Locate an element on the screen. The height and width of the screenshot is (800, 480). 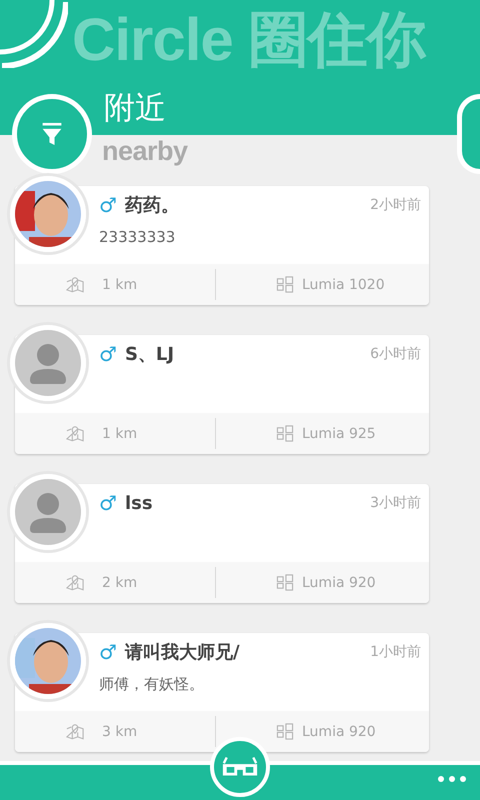
user-name: 请叫我大师兄/ is located at coordinates (182, 652).